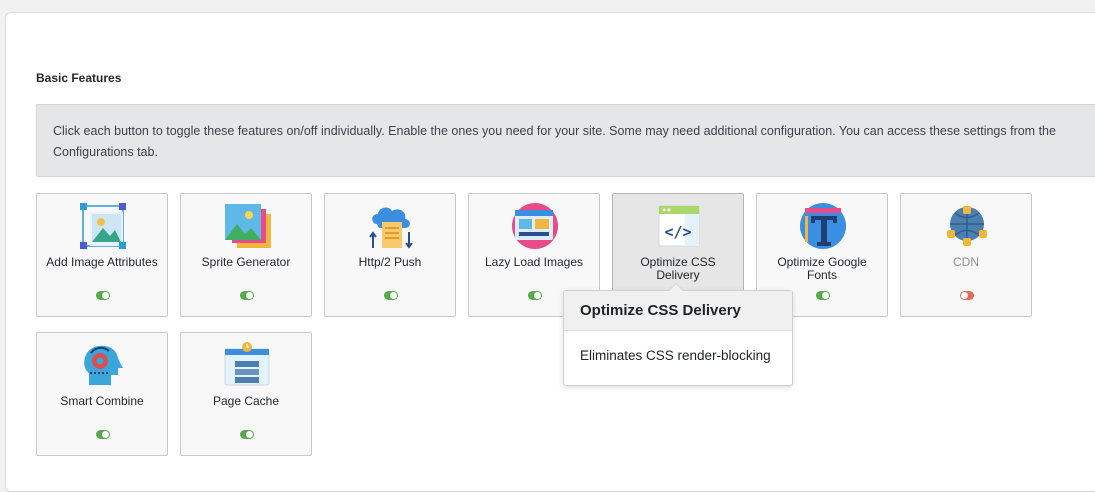  I want to click on smart-combine-icon, so click(103, 365).